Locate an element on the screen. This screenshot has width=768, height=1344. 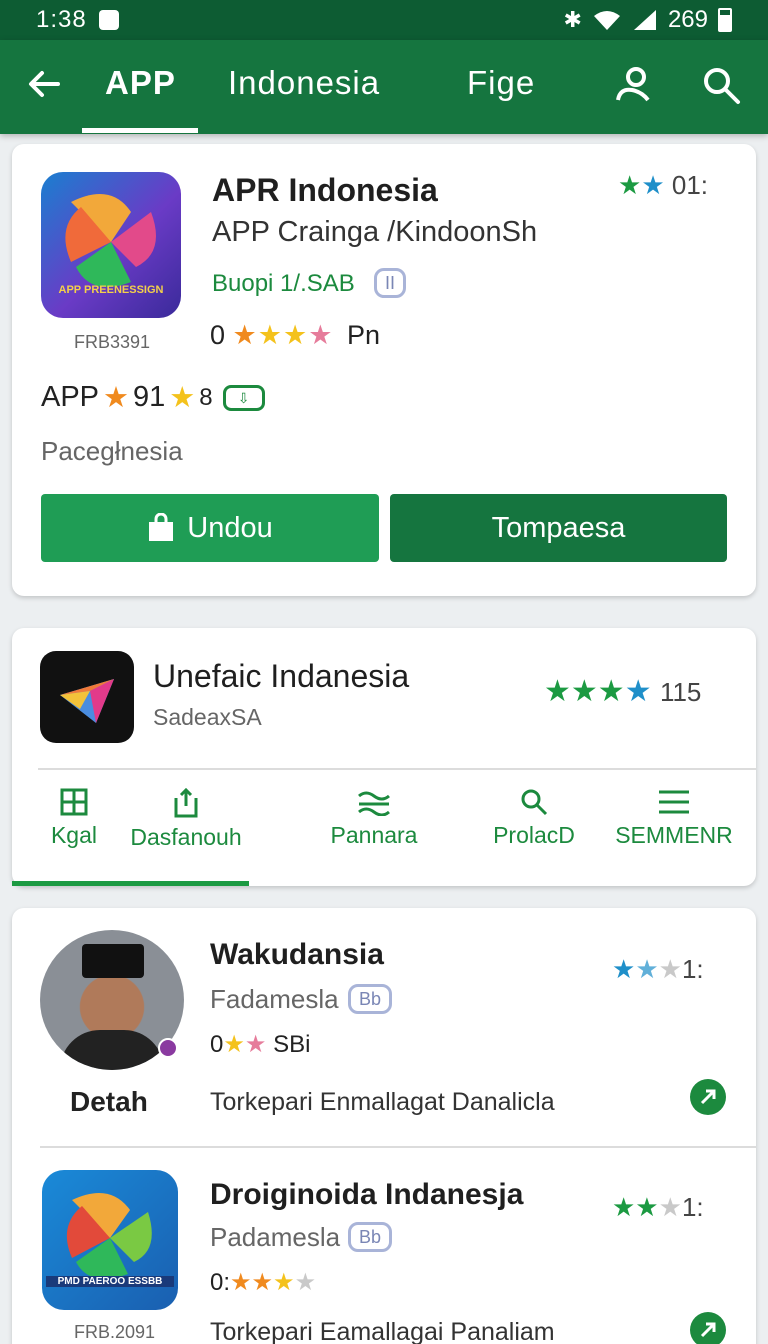
rating-prefix: 0: is located at coordinates (220, 1282).